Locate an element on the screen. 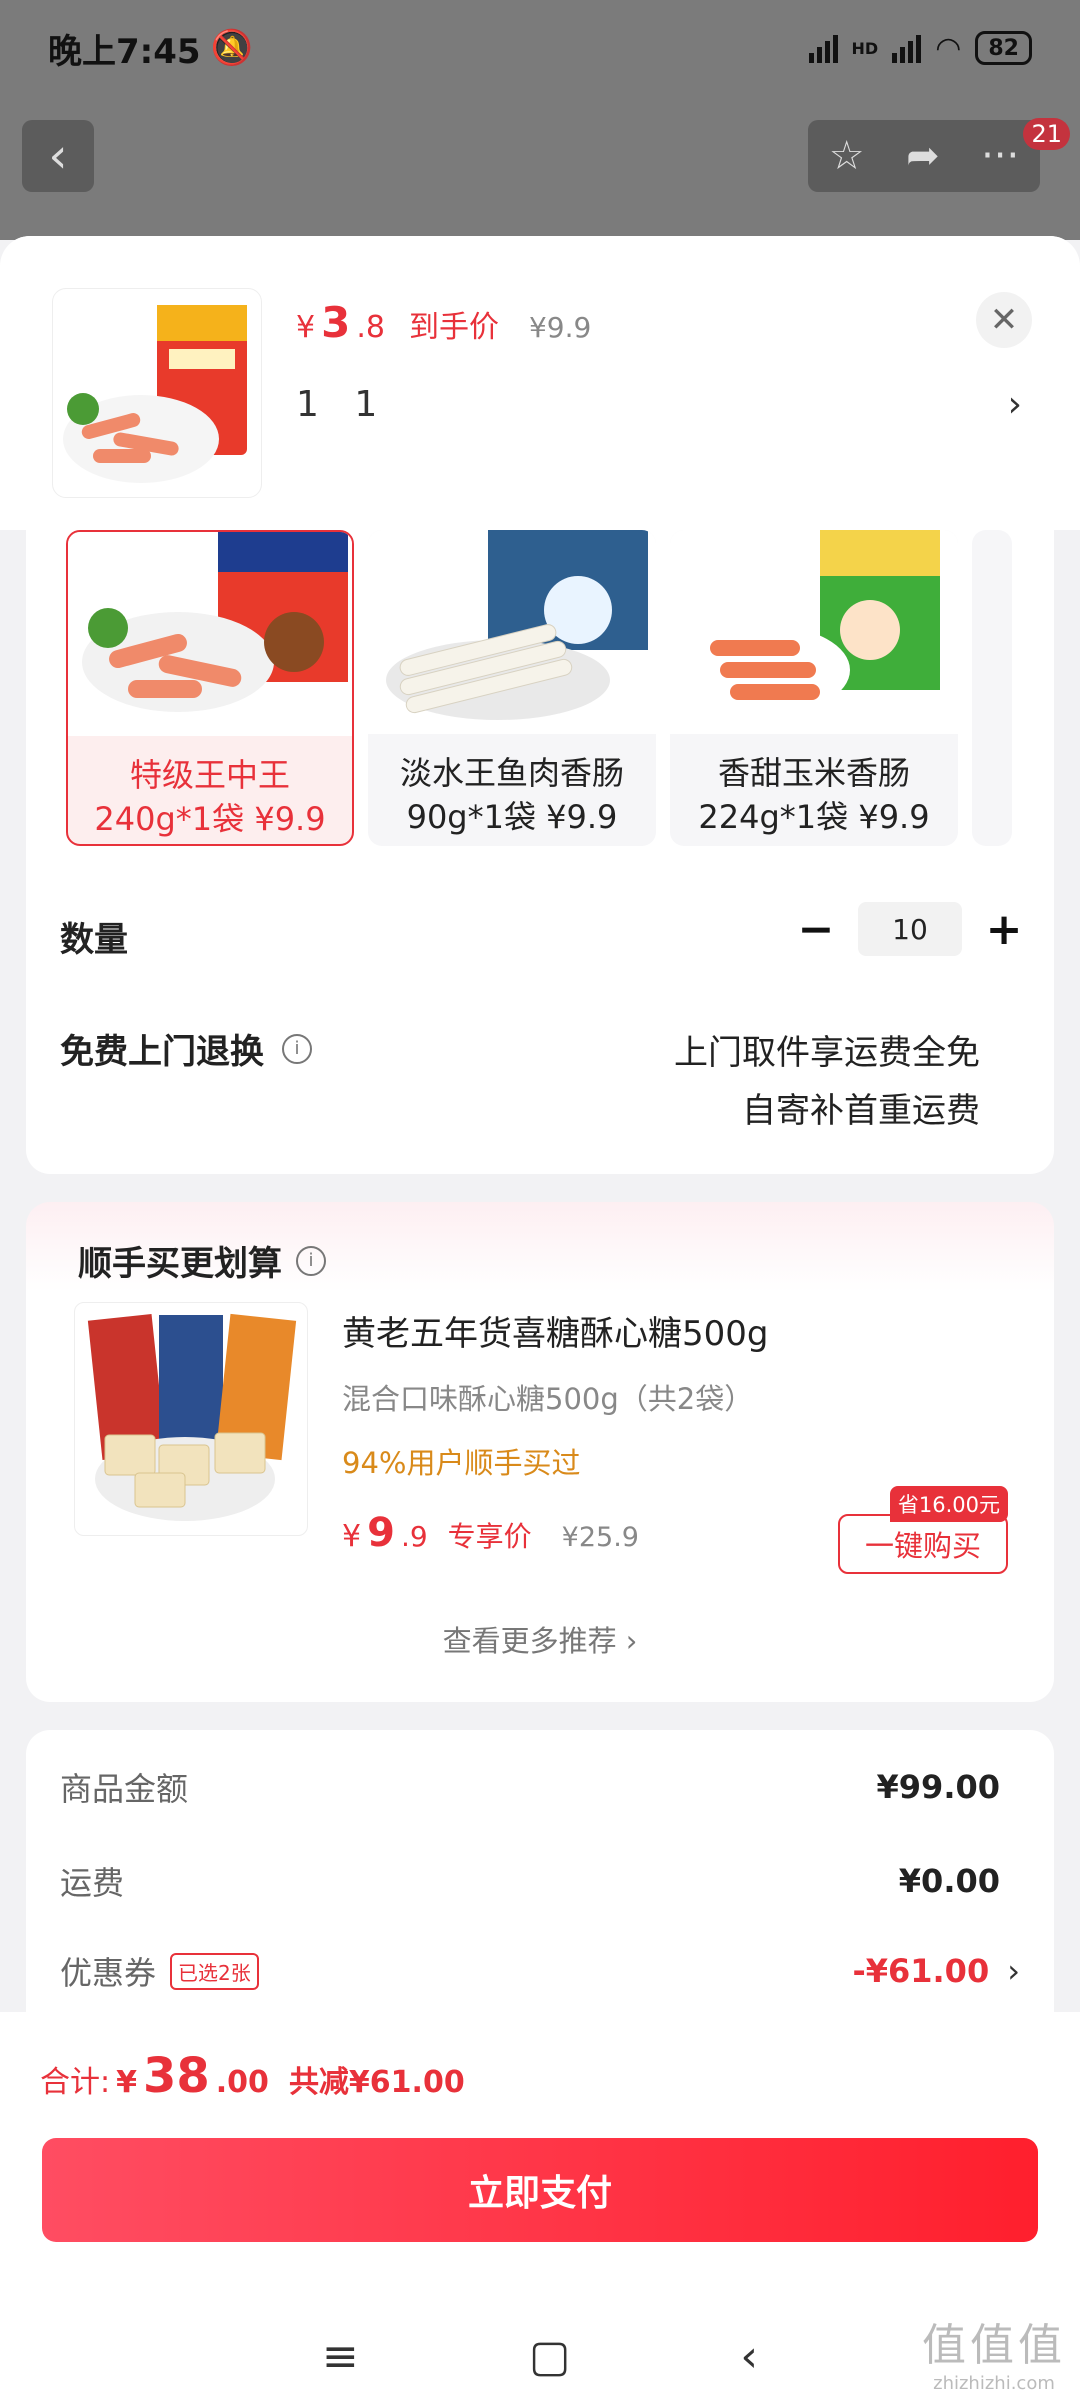 This screenshot has height=2400, width=1080. recommend-bought-stat: 94%用户顺手买过 is located at coordinates (461, 1463).